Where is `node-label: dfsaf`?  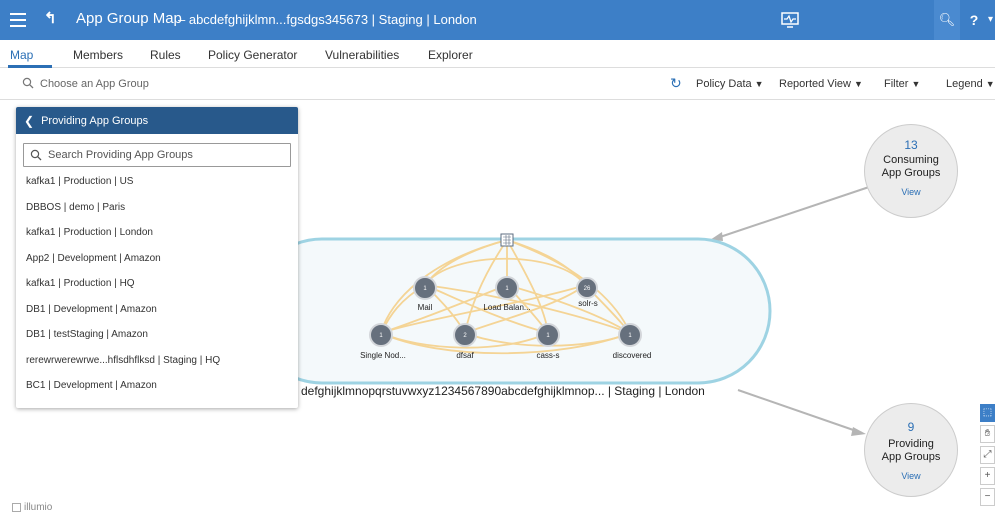 node-label: dfsaf is located at coordinates (465, 355).